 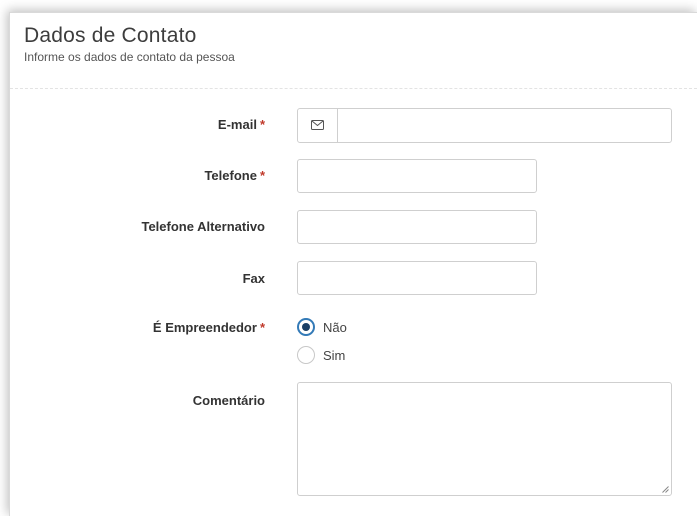 I want to click on header-divider, so click(x=353, y=88).